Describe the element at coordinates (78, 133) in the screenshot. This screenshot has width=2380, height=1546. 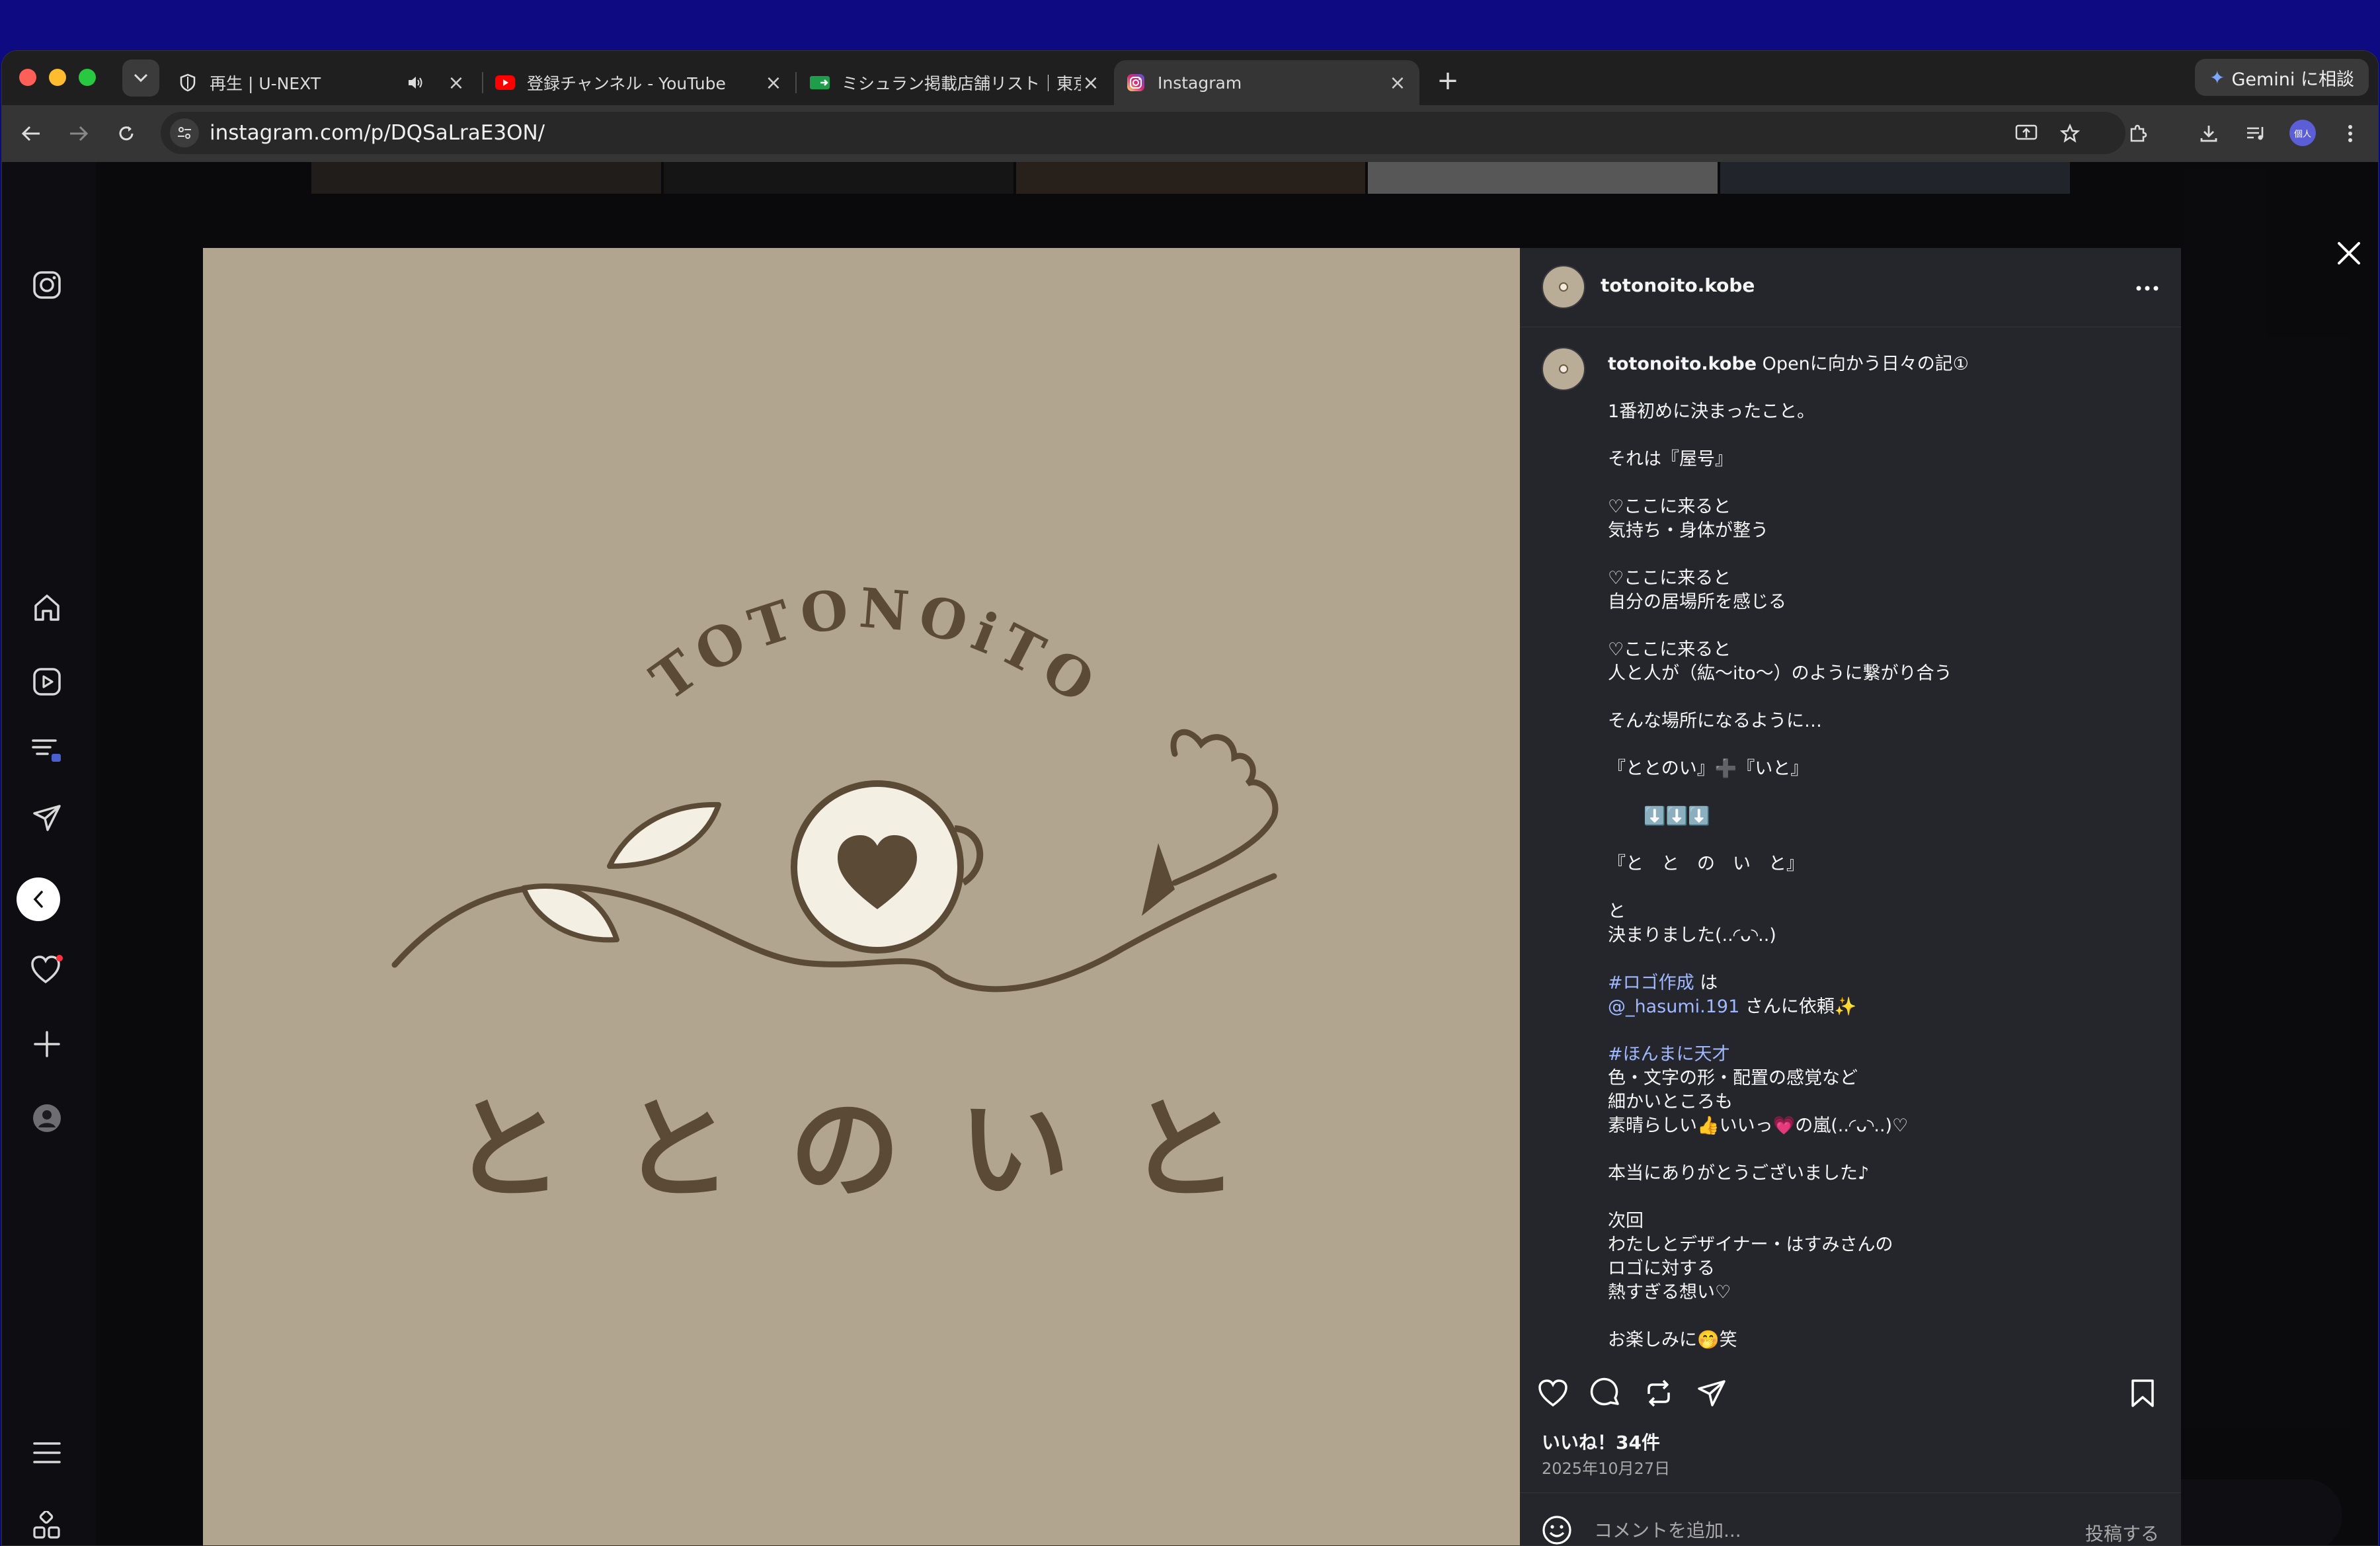
I see `forward-button` at that location.